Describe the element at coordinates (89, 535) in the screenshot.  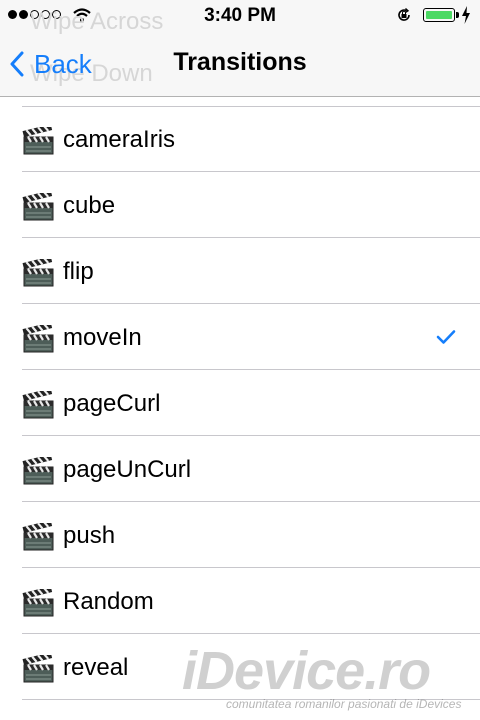
I see `transition-label: push` at that location.